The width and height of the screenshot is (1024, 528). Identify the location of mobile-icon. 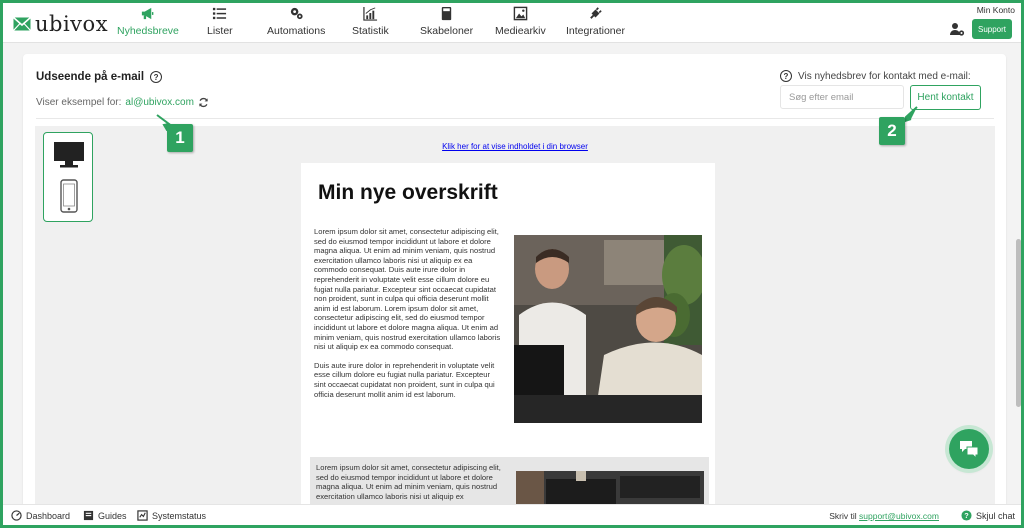
(69, 196).